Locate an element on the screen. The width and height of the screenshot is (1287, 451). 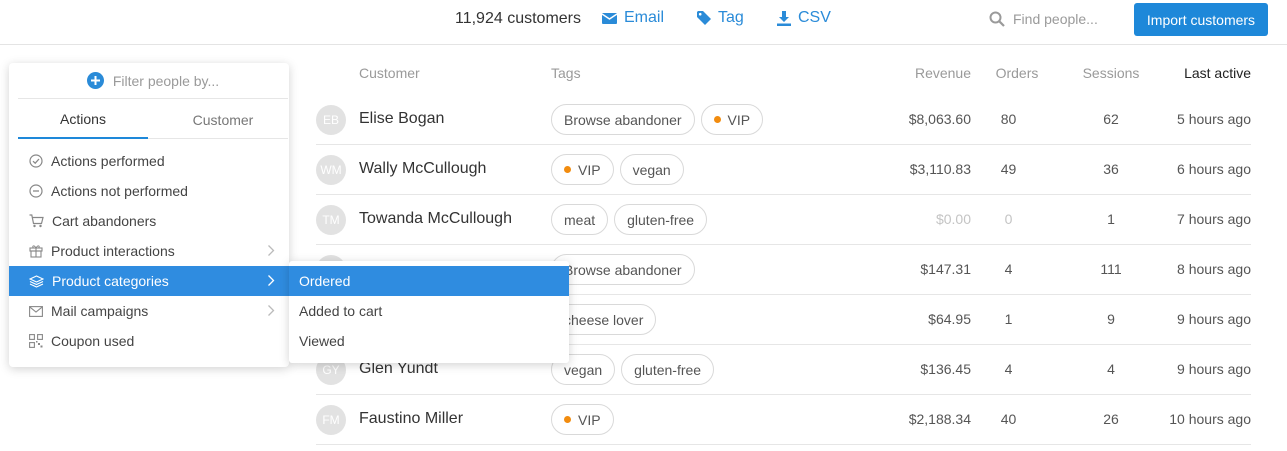
last-active-value: 5 hours ago is located at coordinates (1214, 119).